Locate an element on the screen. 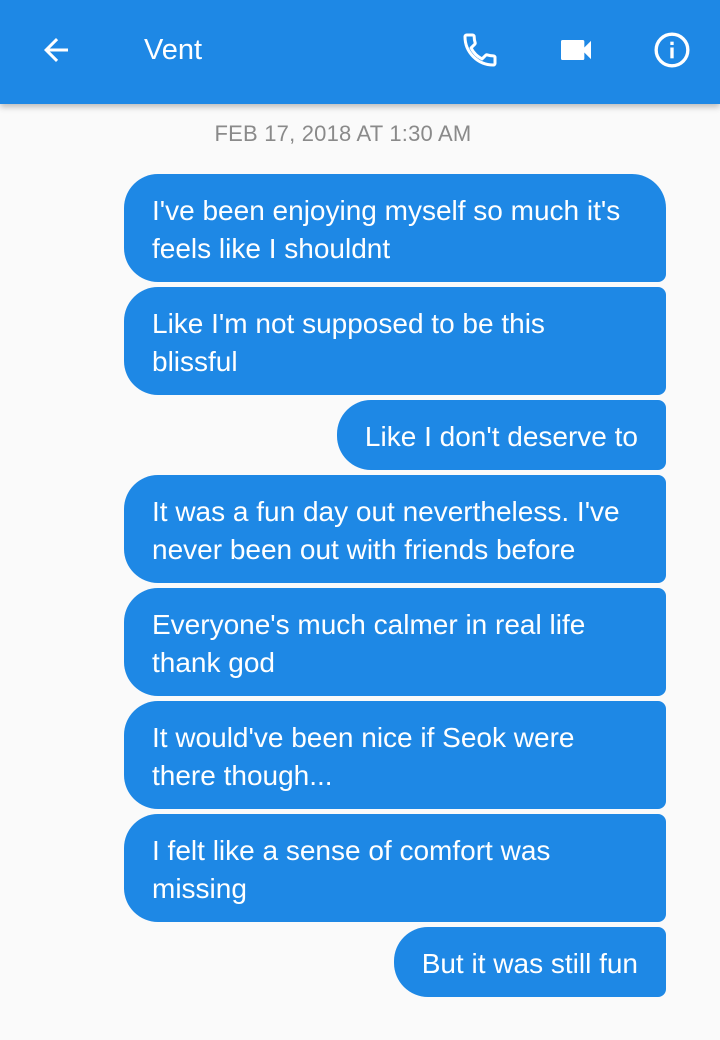 The width and height of the screenshot is (720, 1040). app-bar: Vent is located at coordinates (360, 52).